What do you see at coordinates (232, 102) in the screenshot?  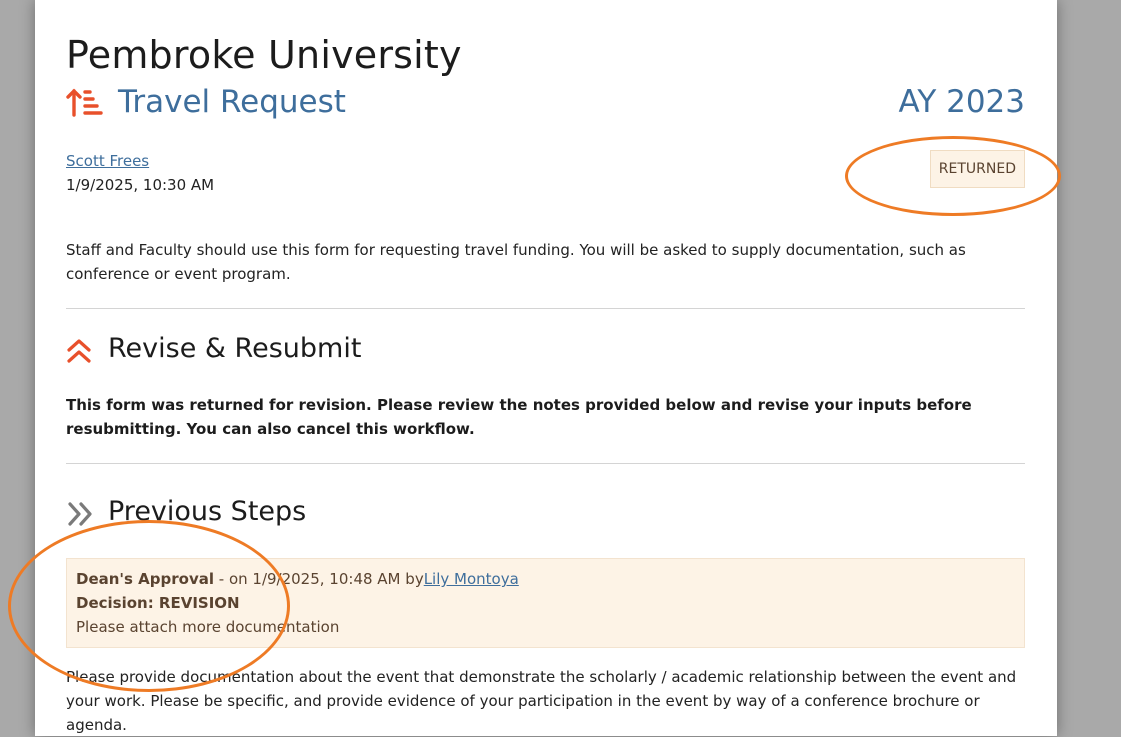 I see `form-title: Travel Request` at bounding box center [232, 102].